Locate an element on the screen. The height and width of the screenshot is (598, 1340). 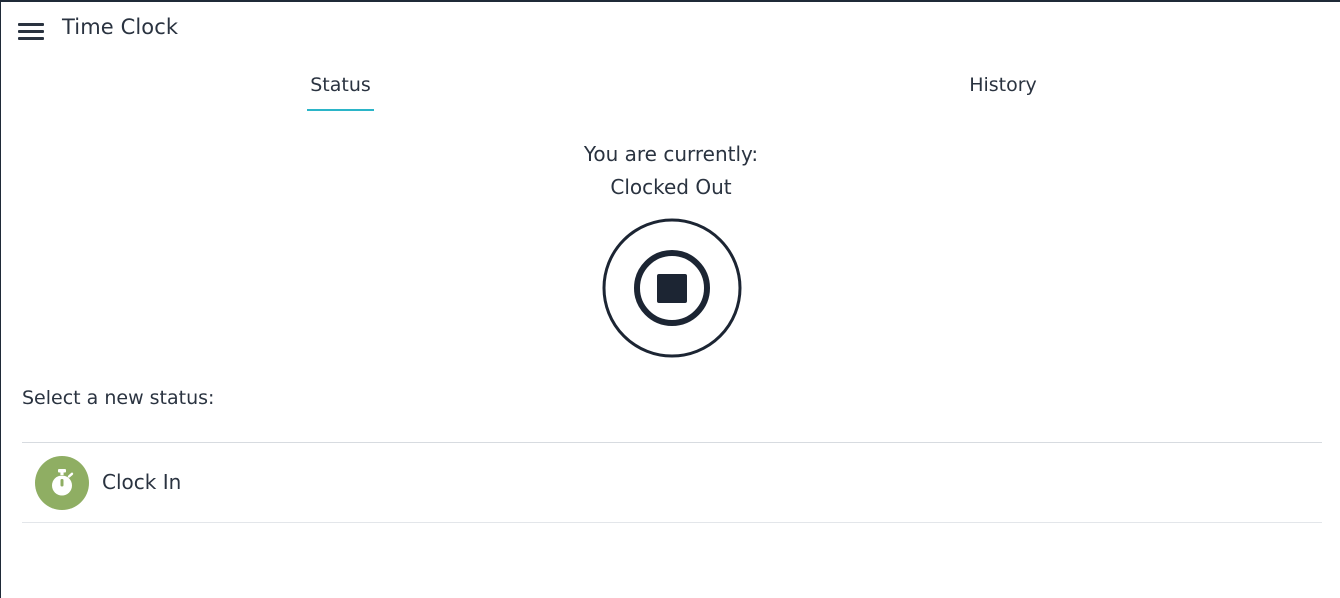
stopwatch-icon is located at coordinates (62, 483).